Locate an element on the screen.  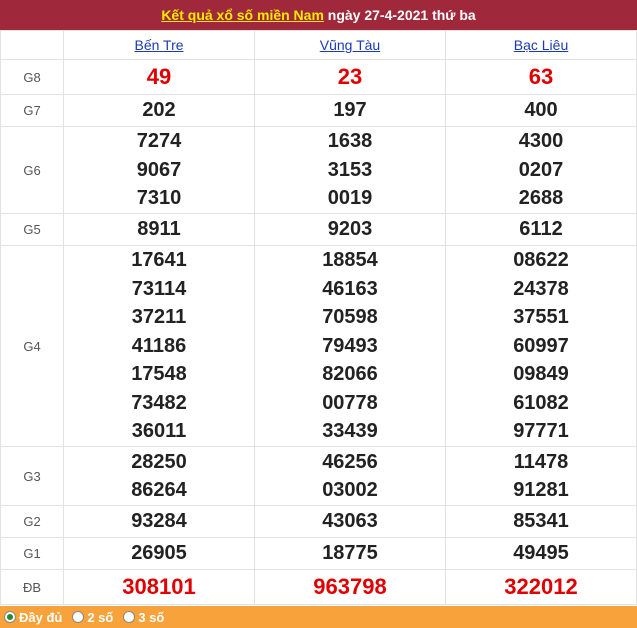
prize-cell: 49495 is located at coordinates (541, 553).